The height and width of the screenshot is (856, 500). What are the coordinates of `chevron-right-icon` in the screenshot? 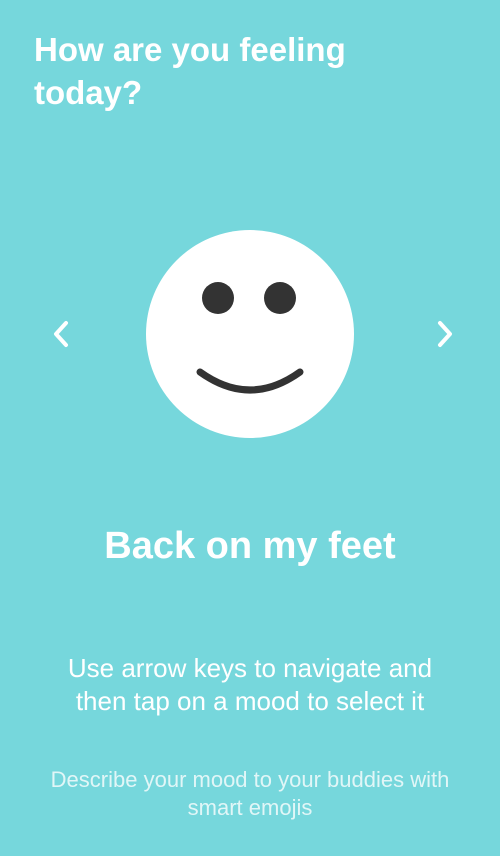 It's located at (445, 334).